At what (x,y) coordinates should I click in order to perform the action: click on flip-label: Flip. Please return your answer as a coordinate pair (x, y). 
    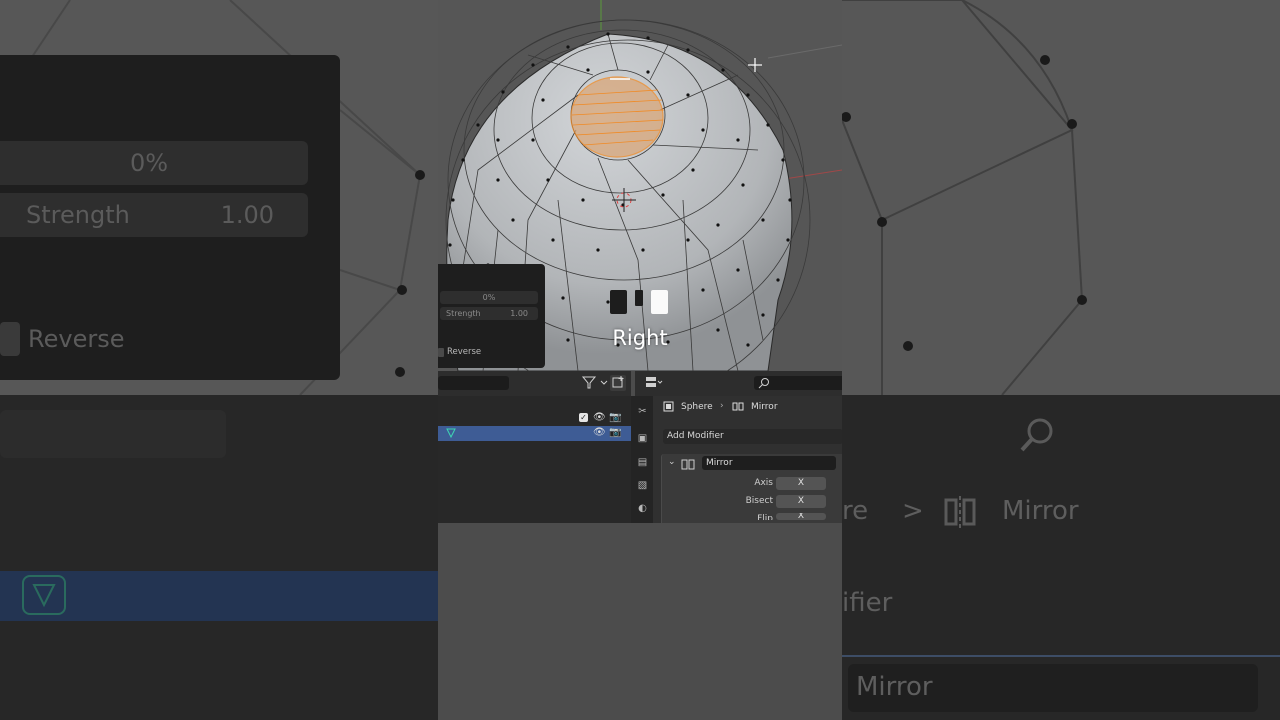
    Looking at the image, I should click on (765, 517).